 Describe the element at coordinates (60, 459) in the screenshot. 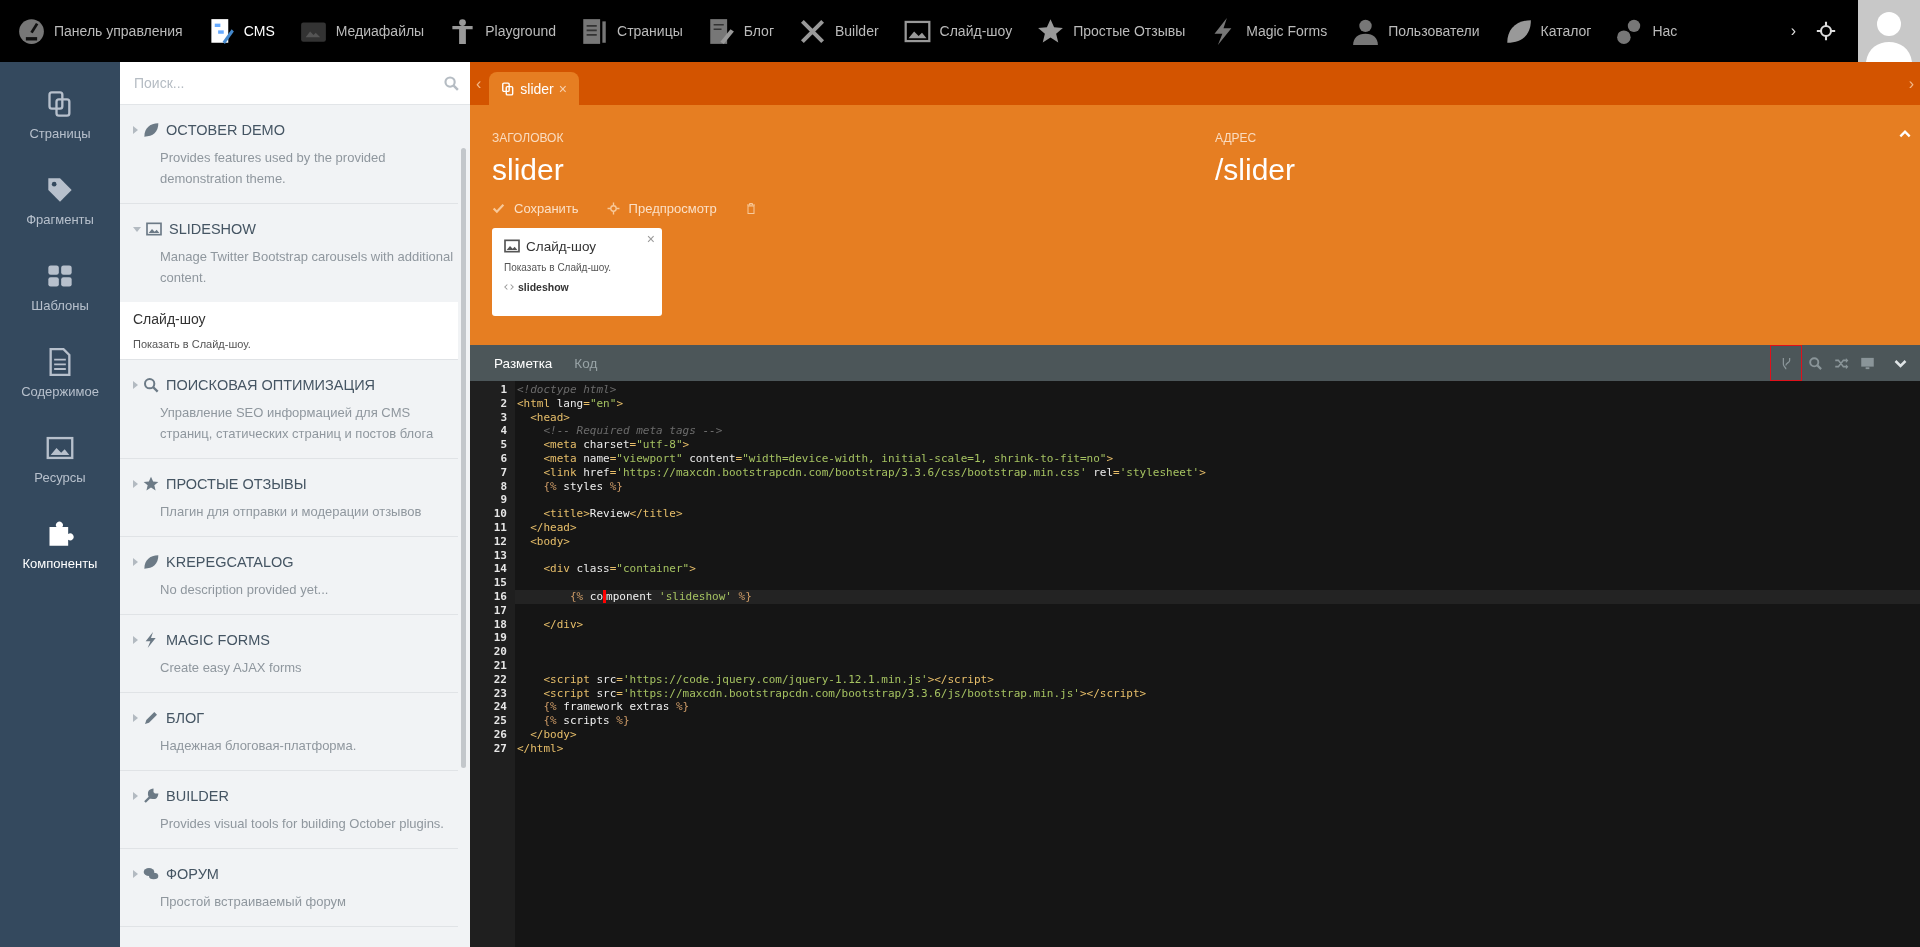

I see `sidebar-item: Ресурсы` at that location.